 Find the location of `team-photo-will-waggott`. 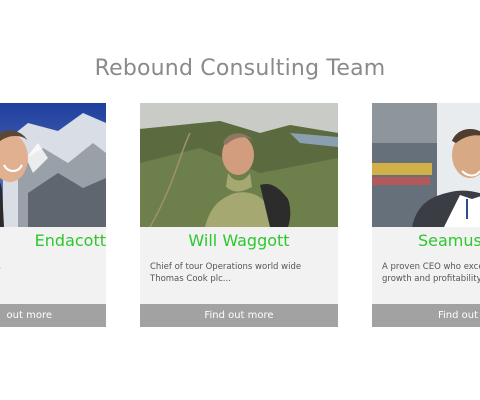

team-photo-will-waggott is located at coordinates (239, 165).